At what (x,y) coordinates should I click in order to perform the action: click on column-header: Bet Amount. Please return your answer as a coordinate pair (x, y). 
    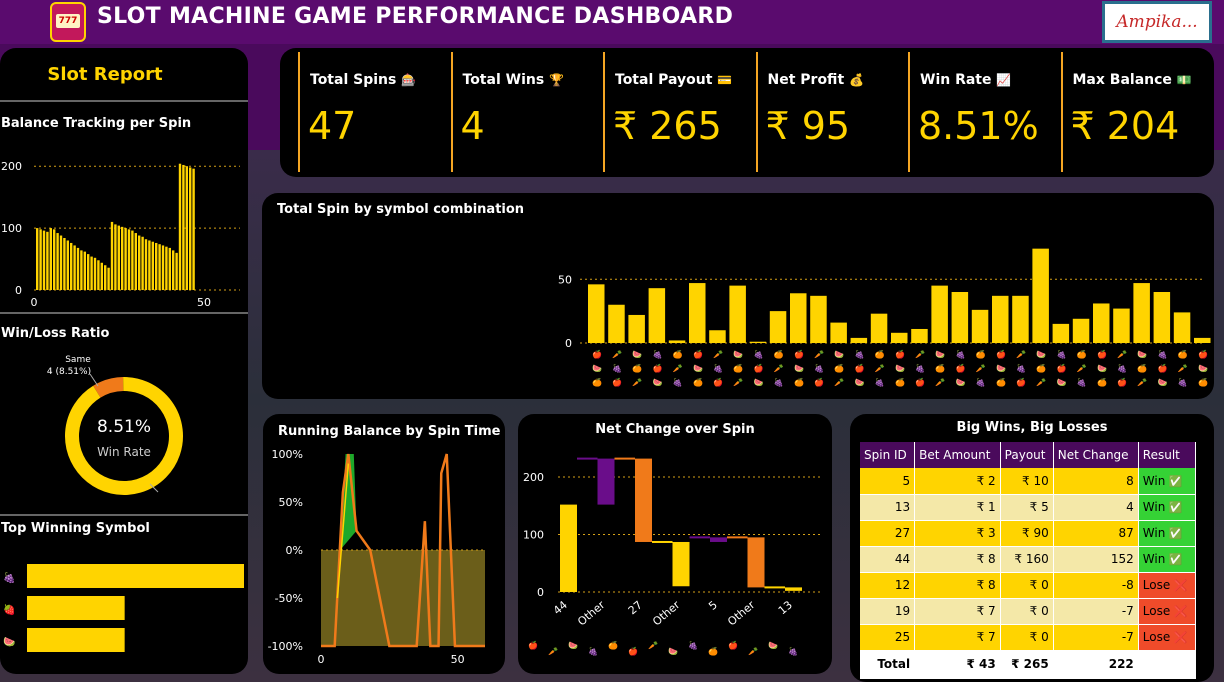
    Looking at the image, I should click on (957, 455).